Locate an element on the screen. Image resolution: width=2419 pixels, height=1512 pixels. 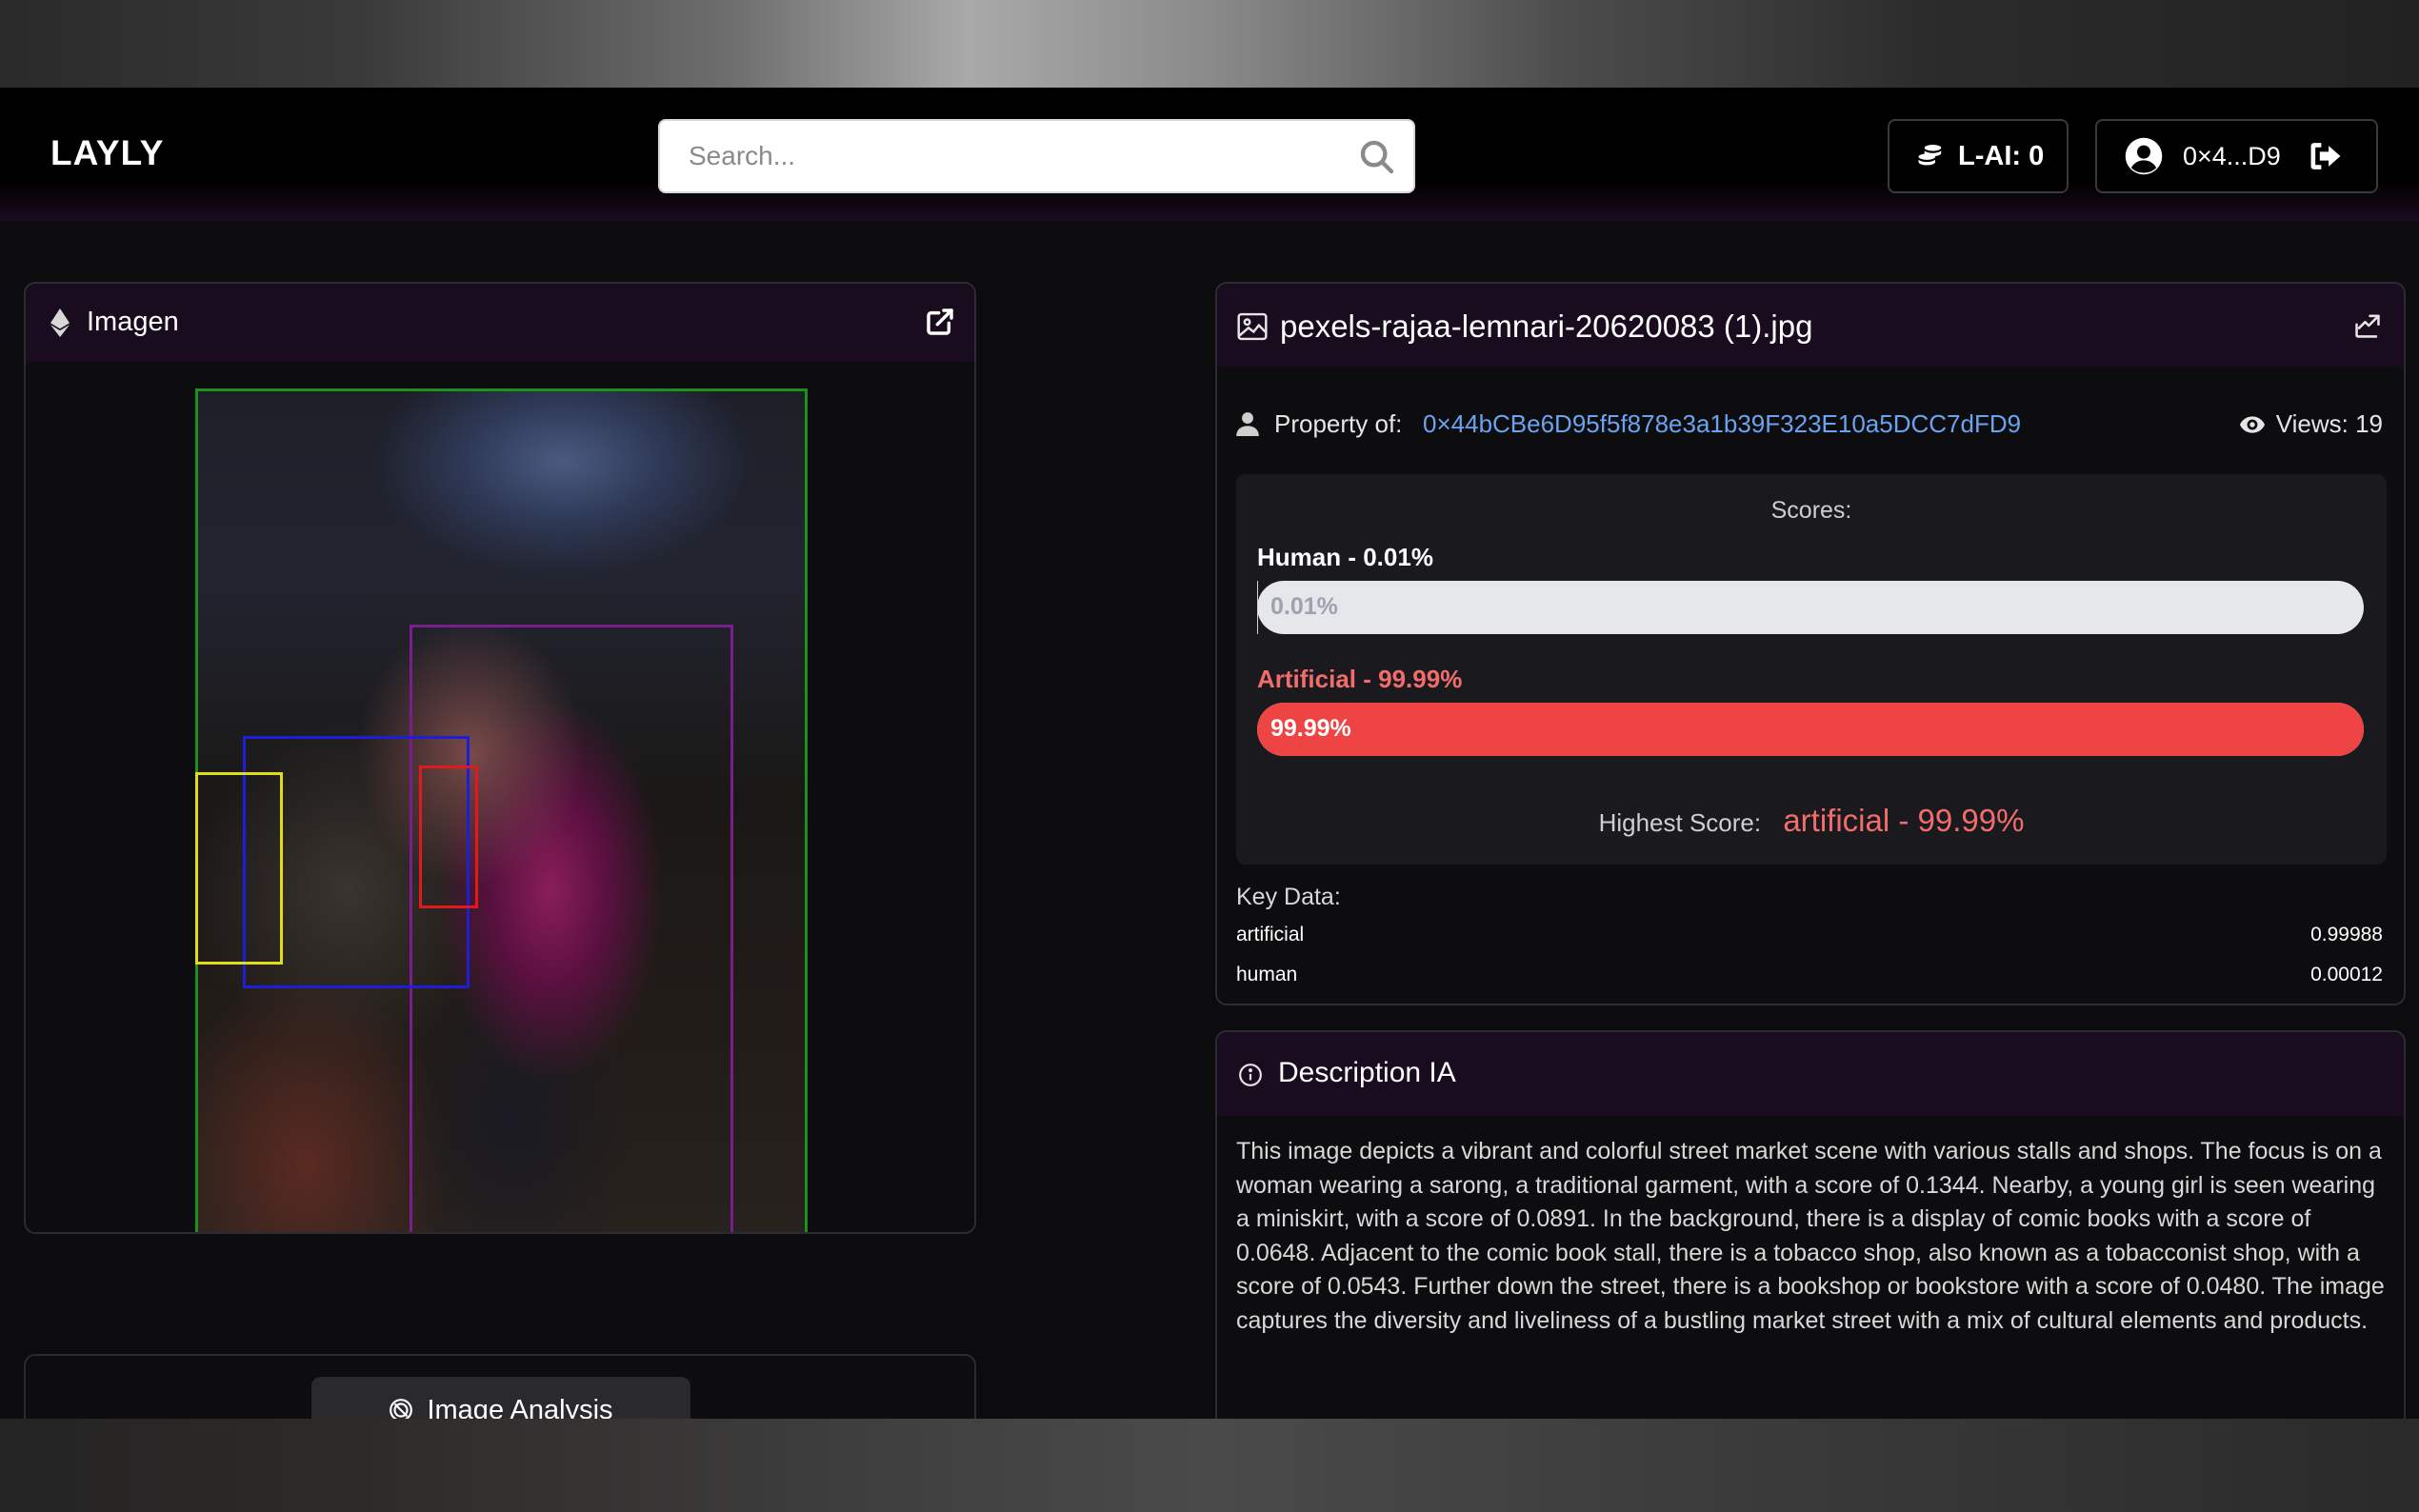
credits-label: L-AI: 0 is located at coordinates (2002, 155).